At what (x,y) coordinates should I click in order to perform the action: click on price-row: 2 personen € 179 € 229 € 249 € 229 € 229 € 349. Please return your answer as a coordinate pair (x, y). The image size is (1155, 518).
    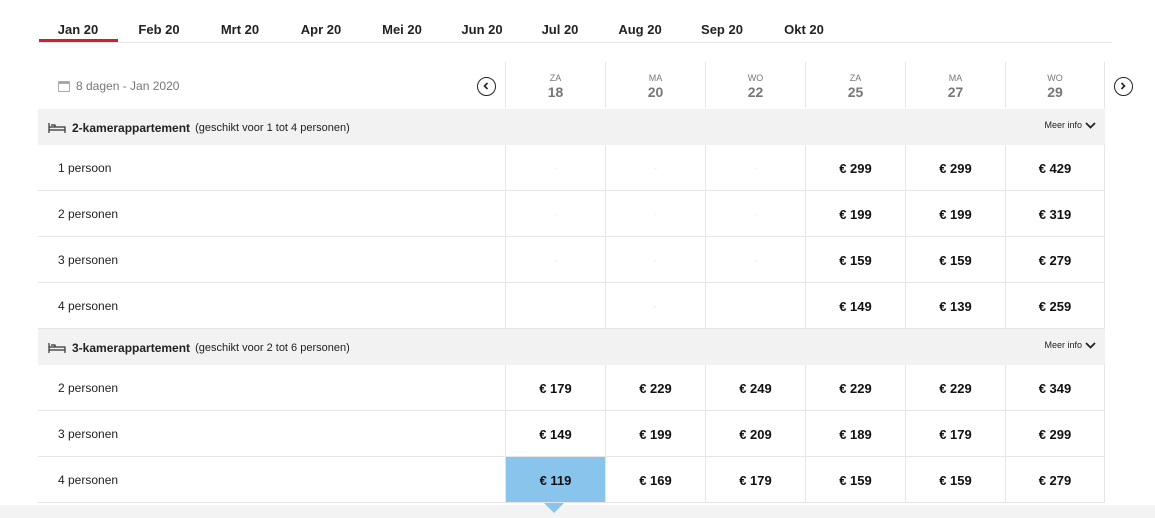
    Looking at the image, I should click on (571, 388).